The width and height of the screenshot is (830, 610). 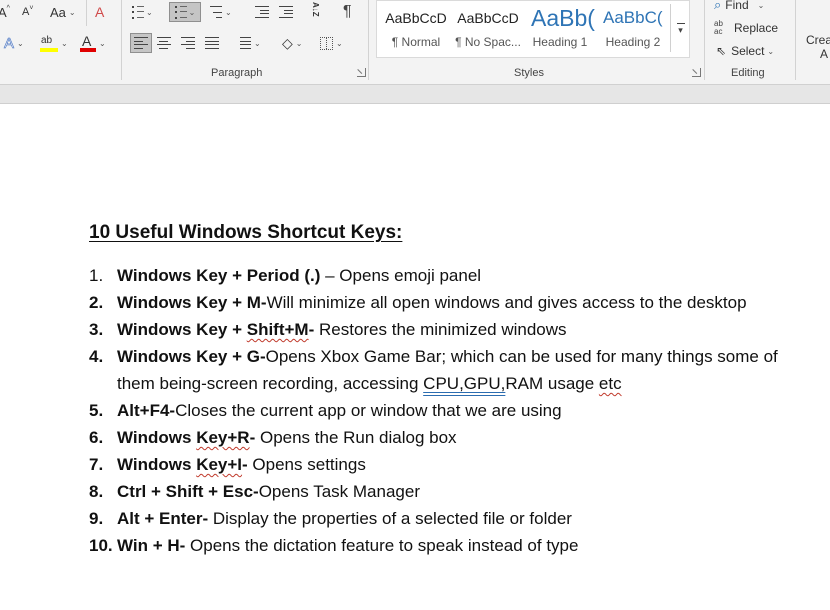 I want to click on shading-button: ◇ ⌄, so click(x=292, y=43).